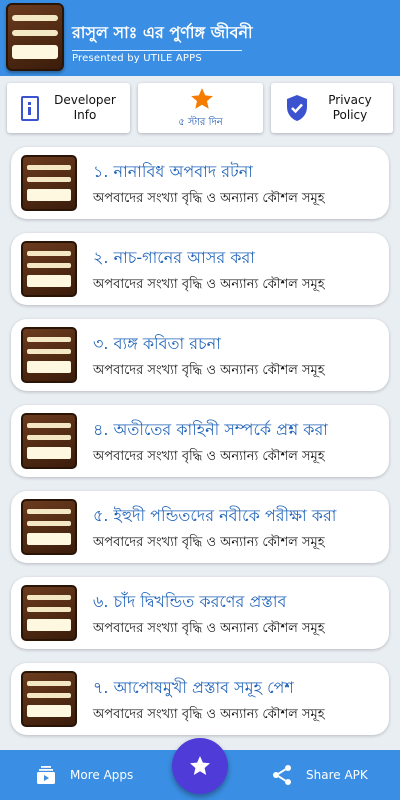 The height and width of the screenshot is (800, 400). What do you see at coordinates (190, 601) in the screenshot?
I see `chapter-title: ৬. চাঁদ দ্বিখন্ডিত করণের প্রস্তাব` at bounding box center [190, 601].